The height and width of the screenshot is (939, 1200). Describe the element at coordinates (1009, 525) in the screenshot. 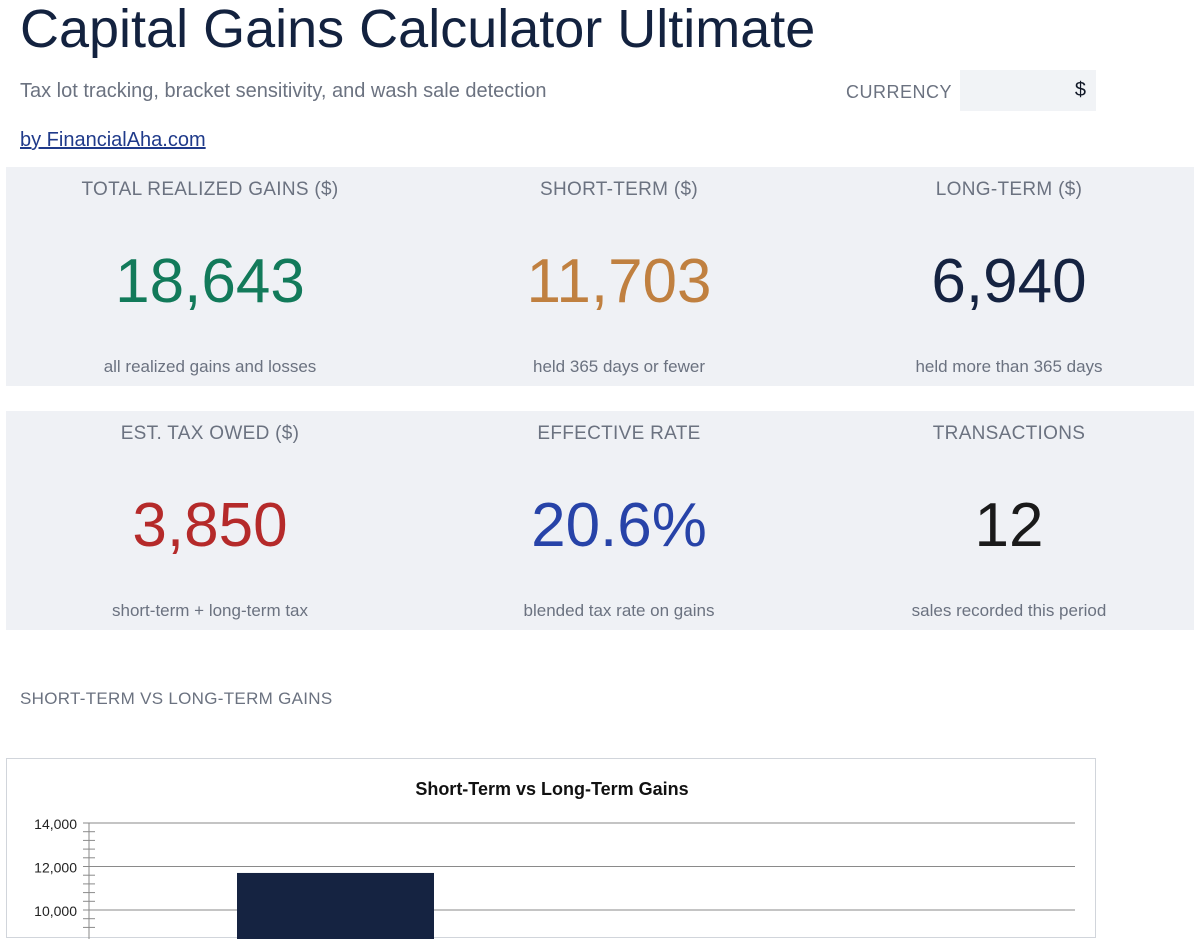

I see `kpi-value: 12` at that location.